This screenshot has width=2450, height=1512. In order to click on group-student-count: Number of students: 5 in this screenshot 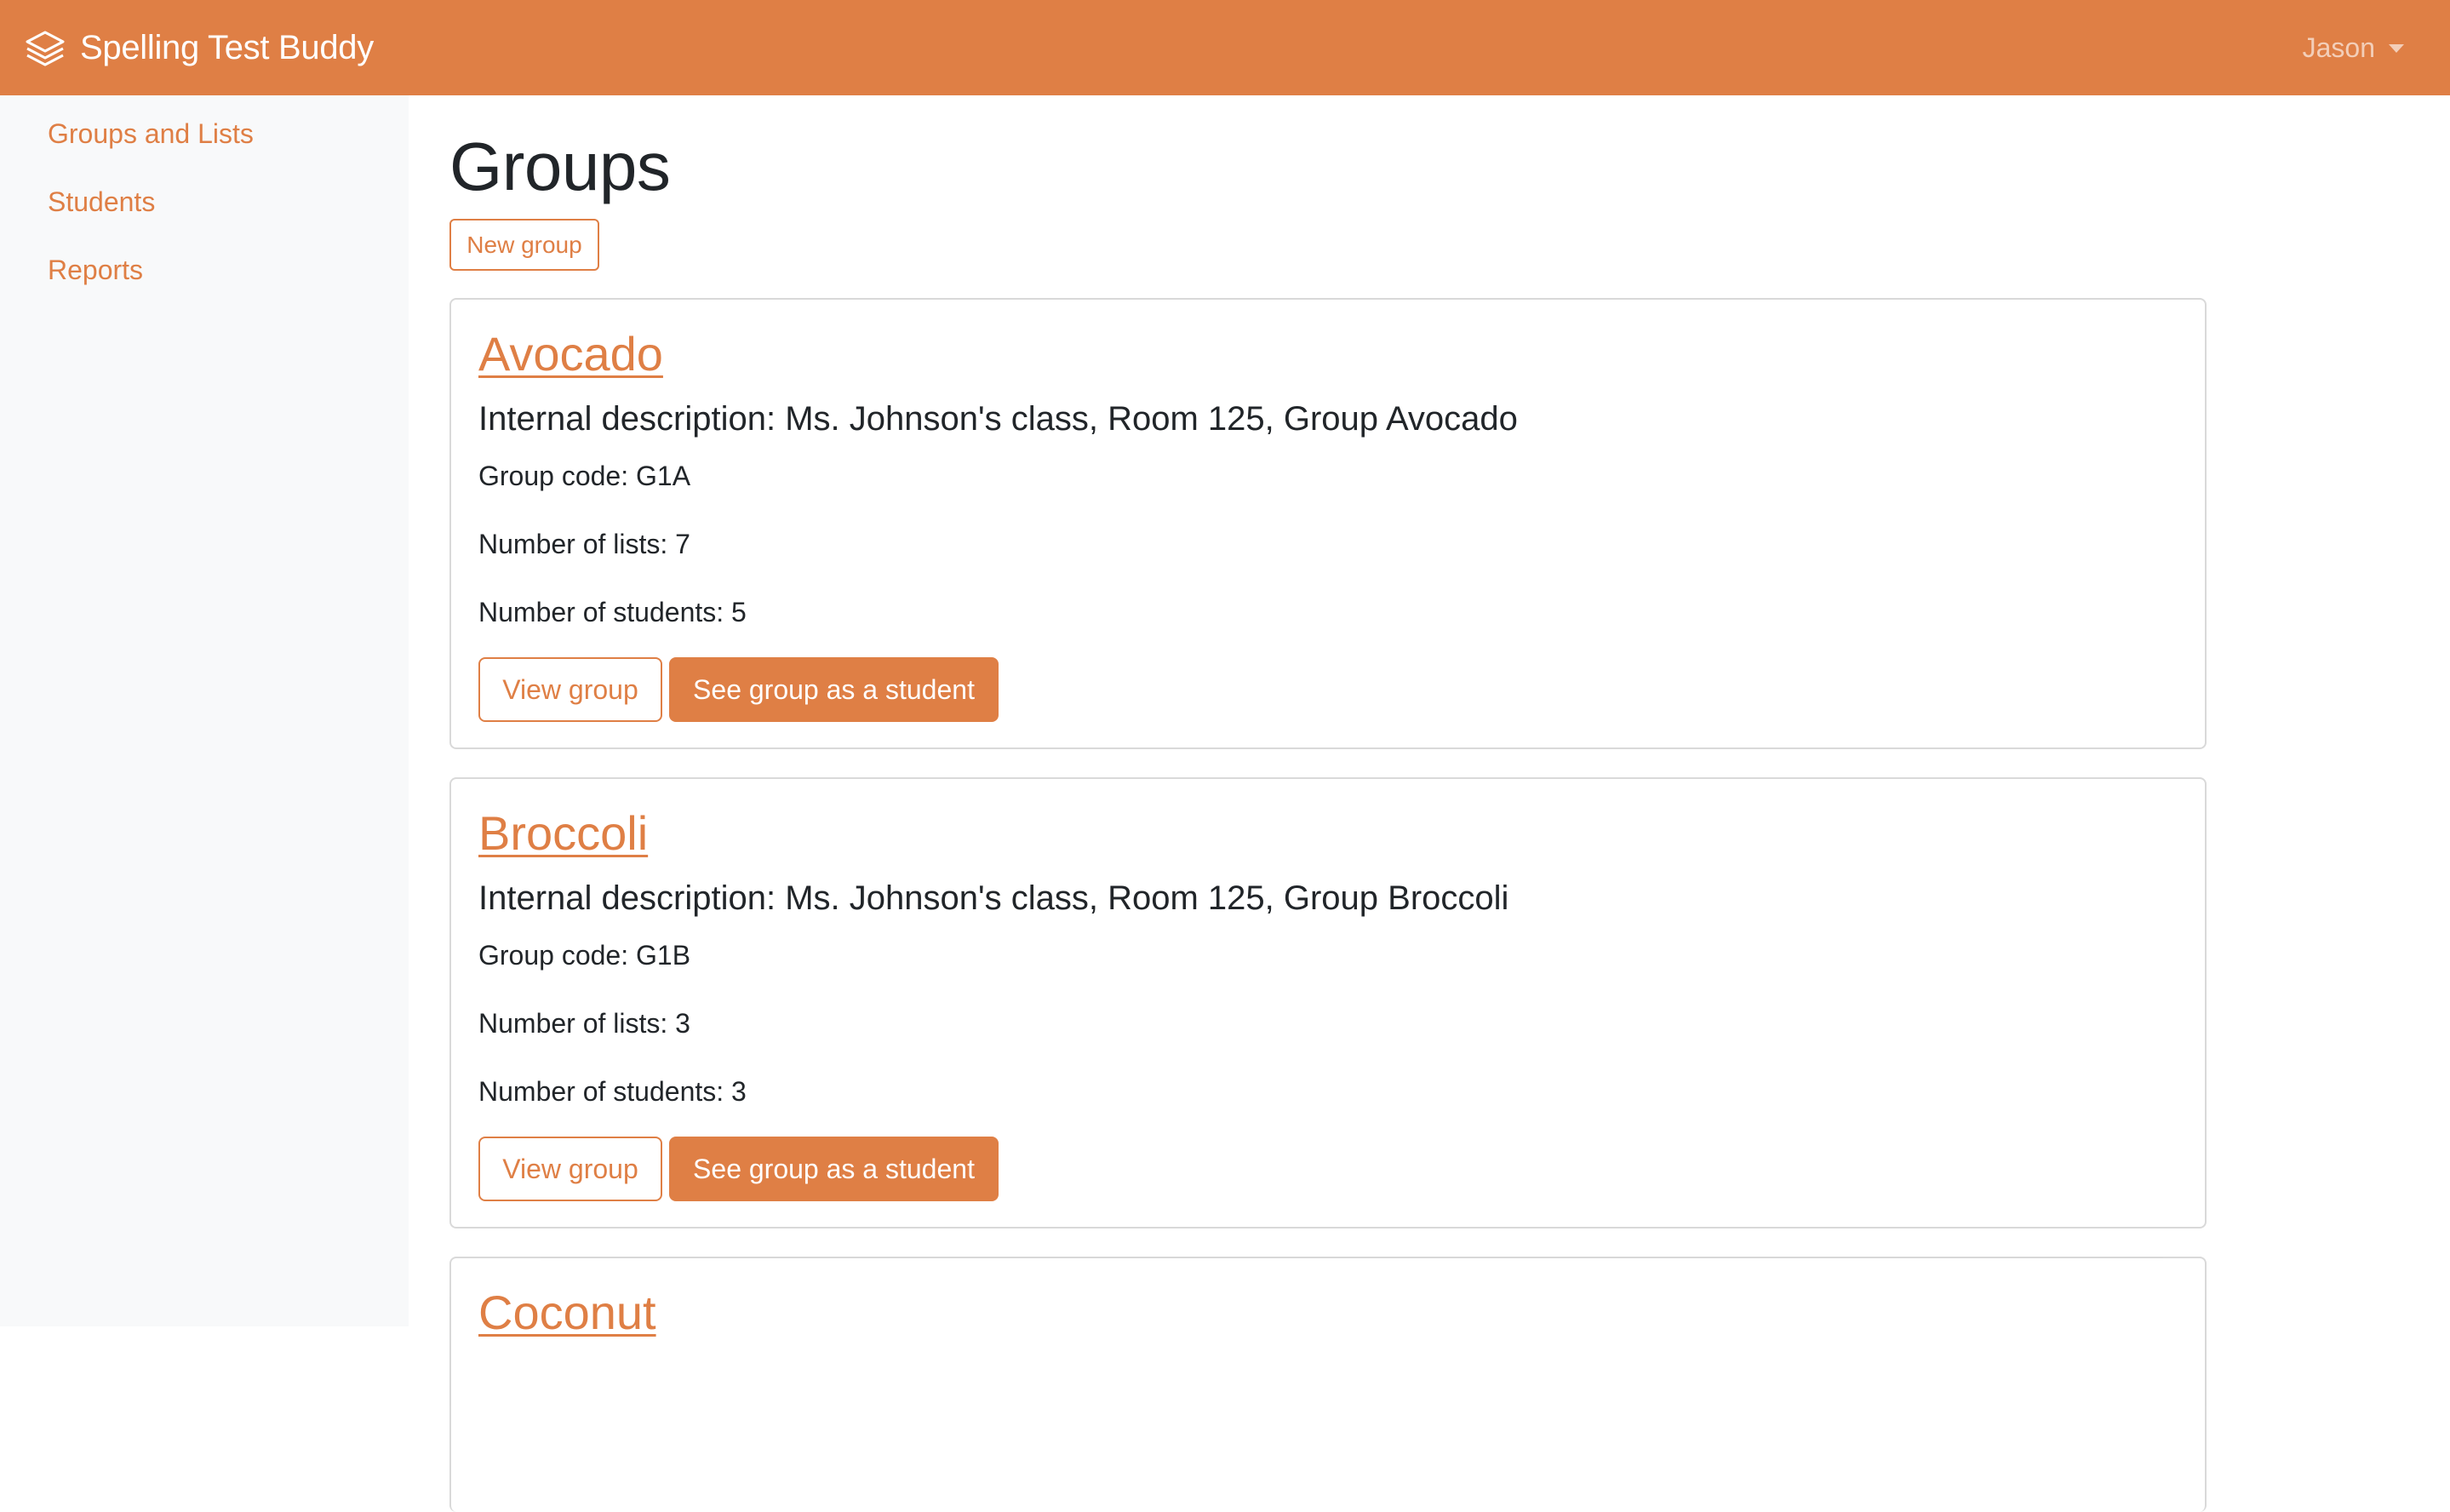, I will do `click(613, 612)`.